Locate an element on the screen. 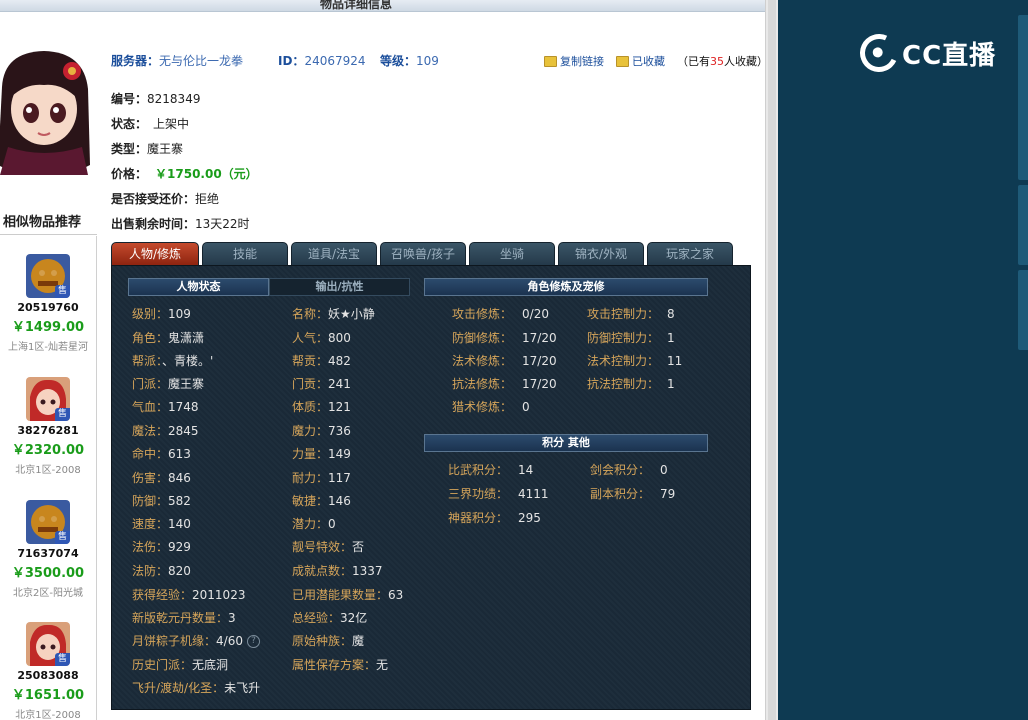 The width and height of the screenshot is (1028, 720). price-value: ￥1750.00（元） is located at coordinates (206, 174).